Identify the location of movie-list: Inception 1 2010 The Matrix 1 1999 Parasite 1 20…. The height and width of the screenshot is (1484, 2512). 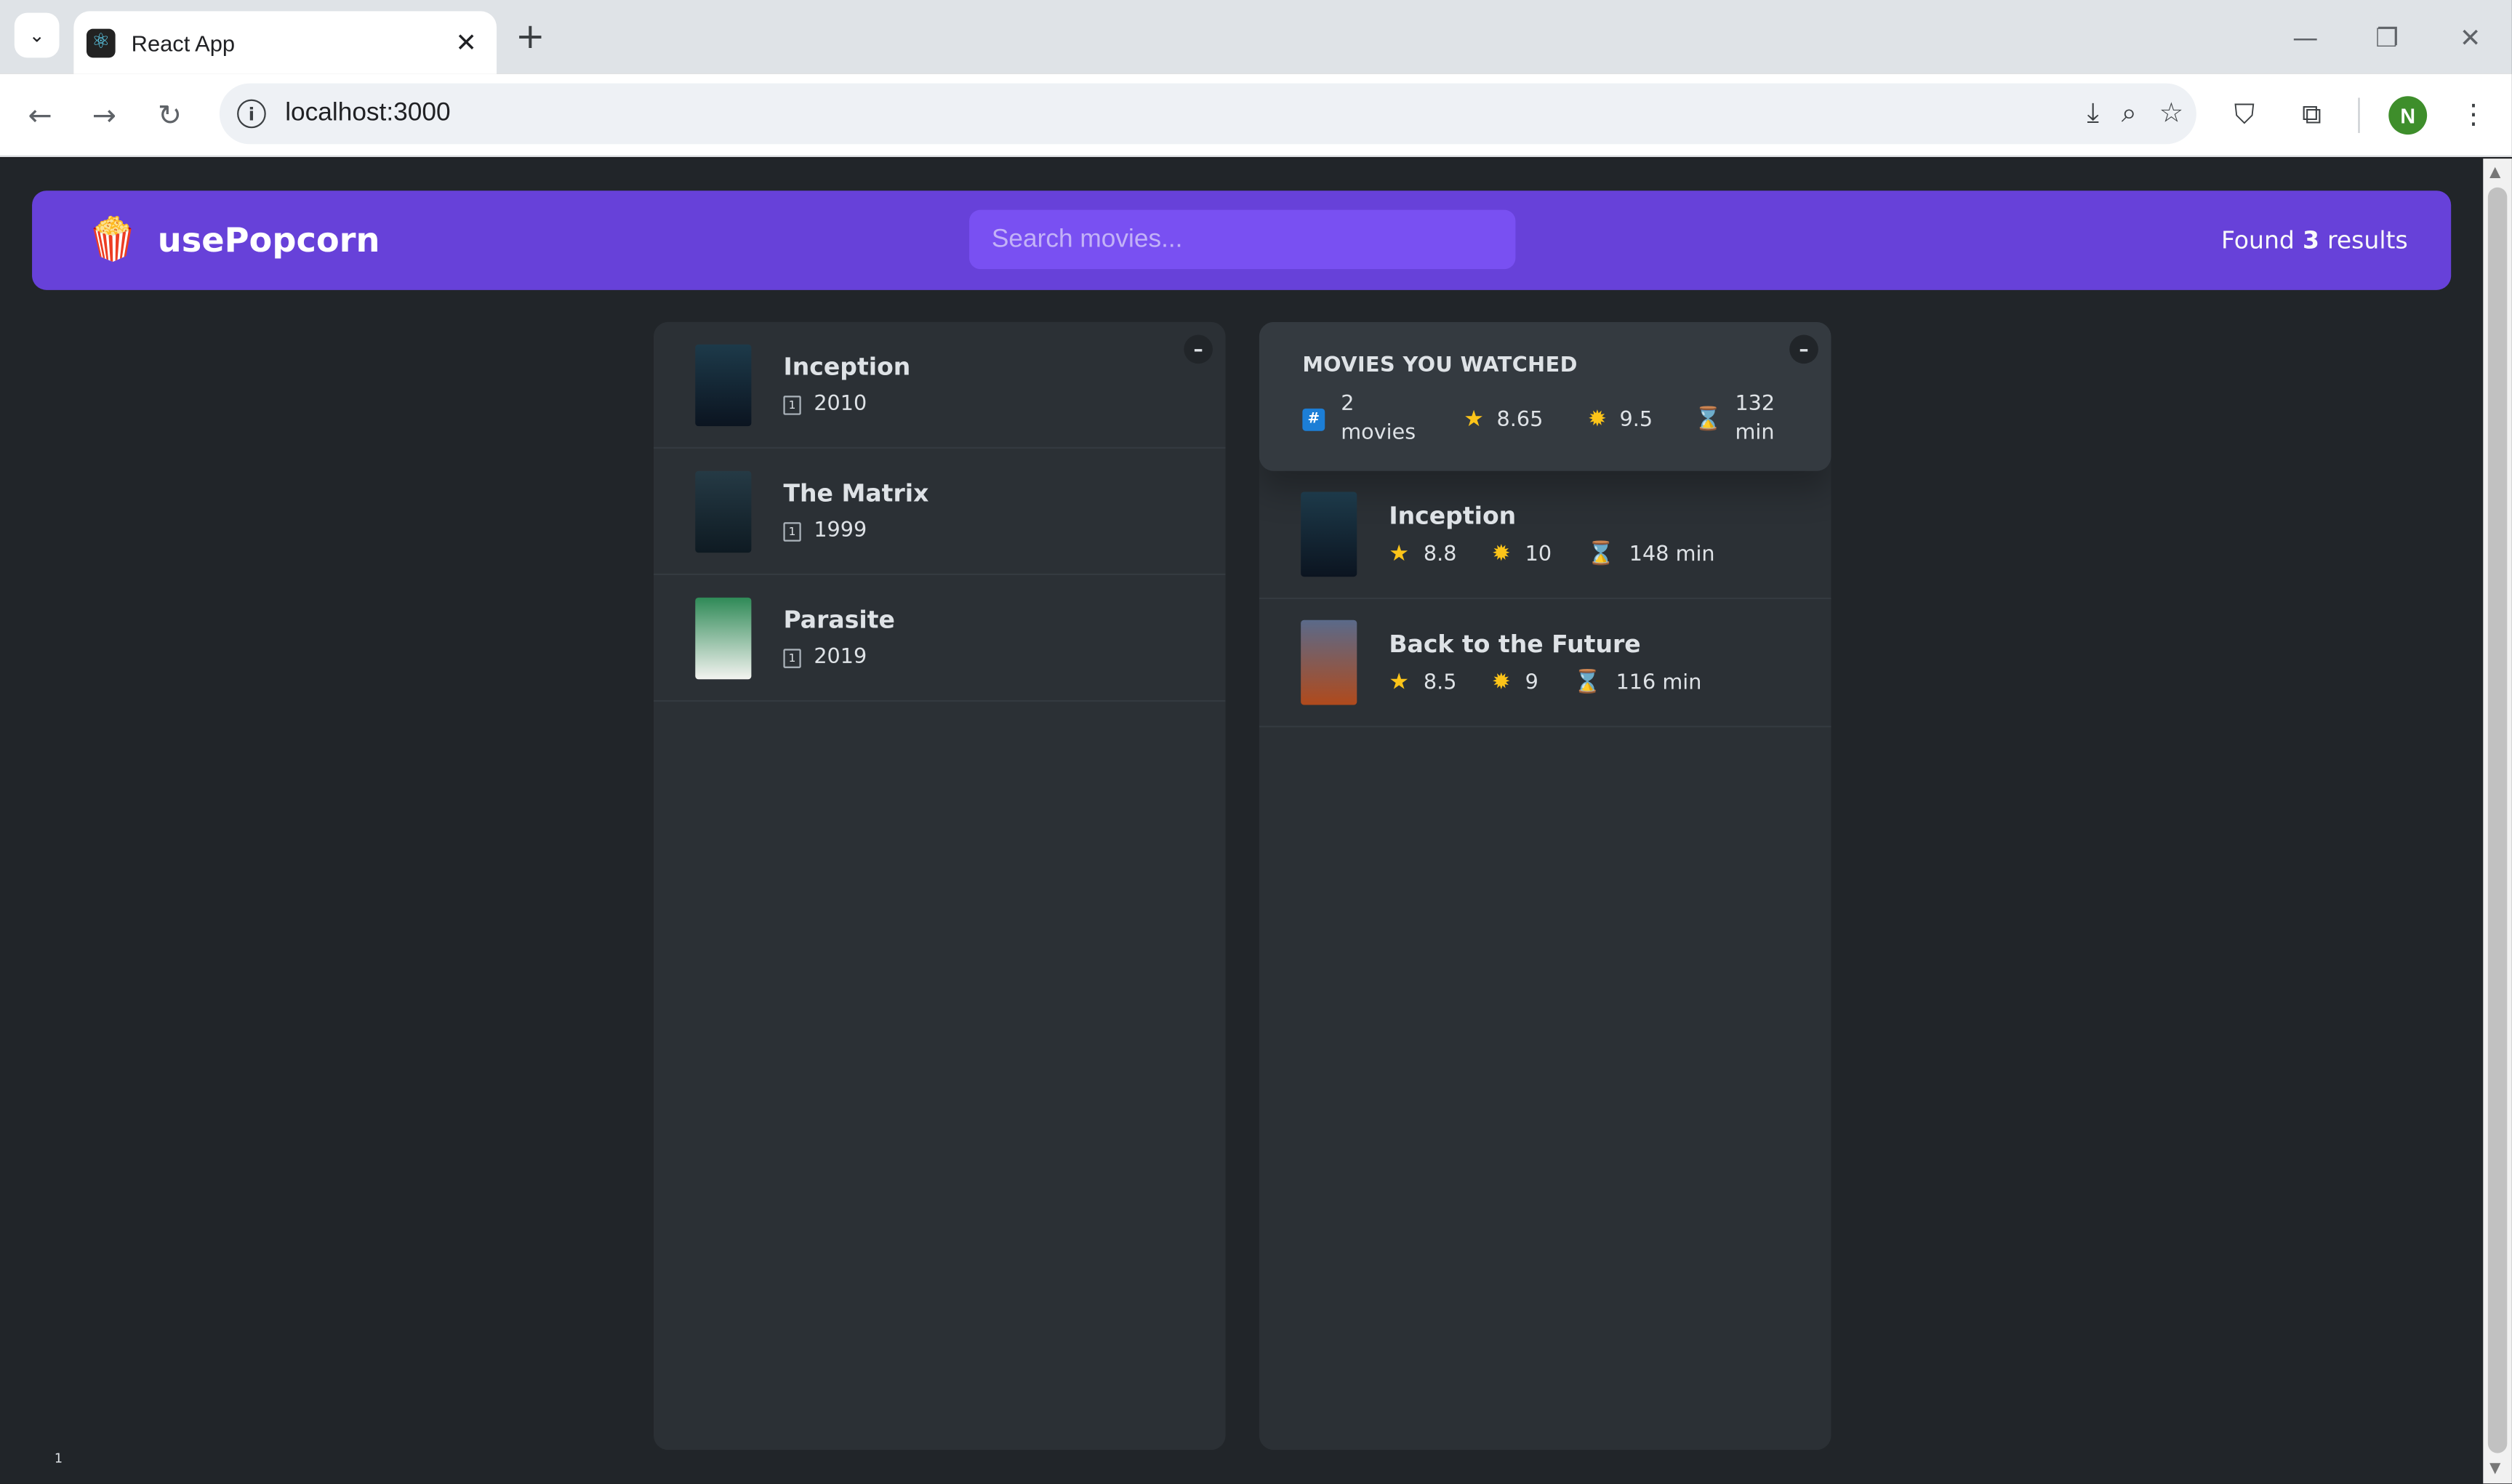
(940, 512).